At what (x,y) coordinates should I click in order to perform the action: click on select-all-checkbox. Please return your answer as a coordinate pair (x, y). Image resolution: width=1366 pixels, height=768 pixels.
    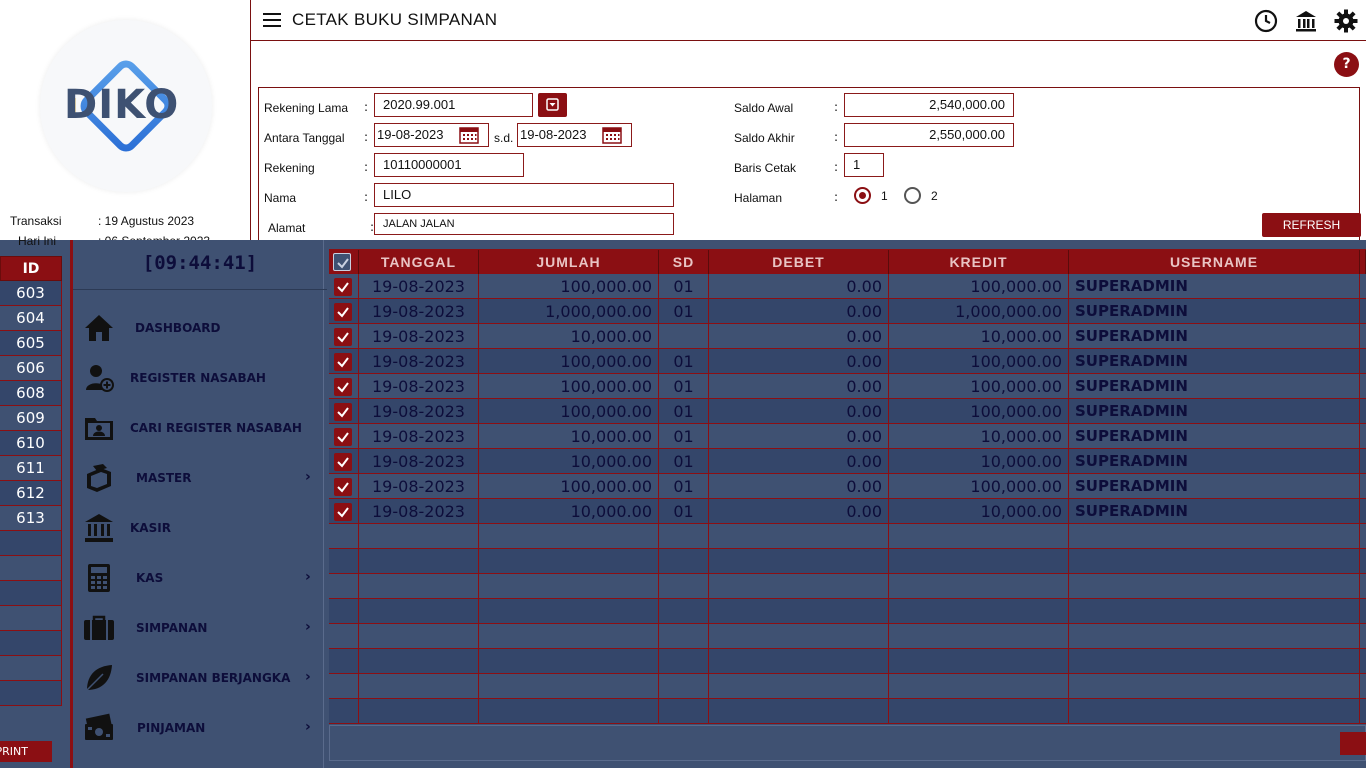
    Looking at the image, I should click on (344, 262).